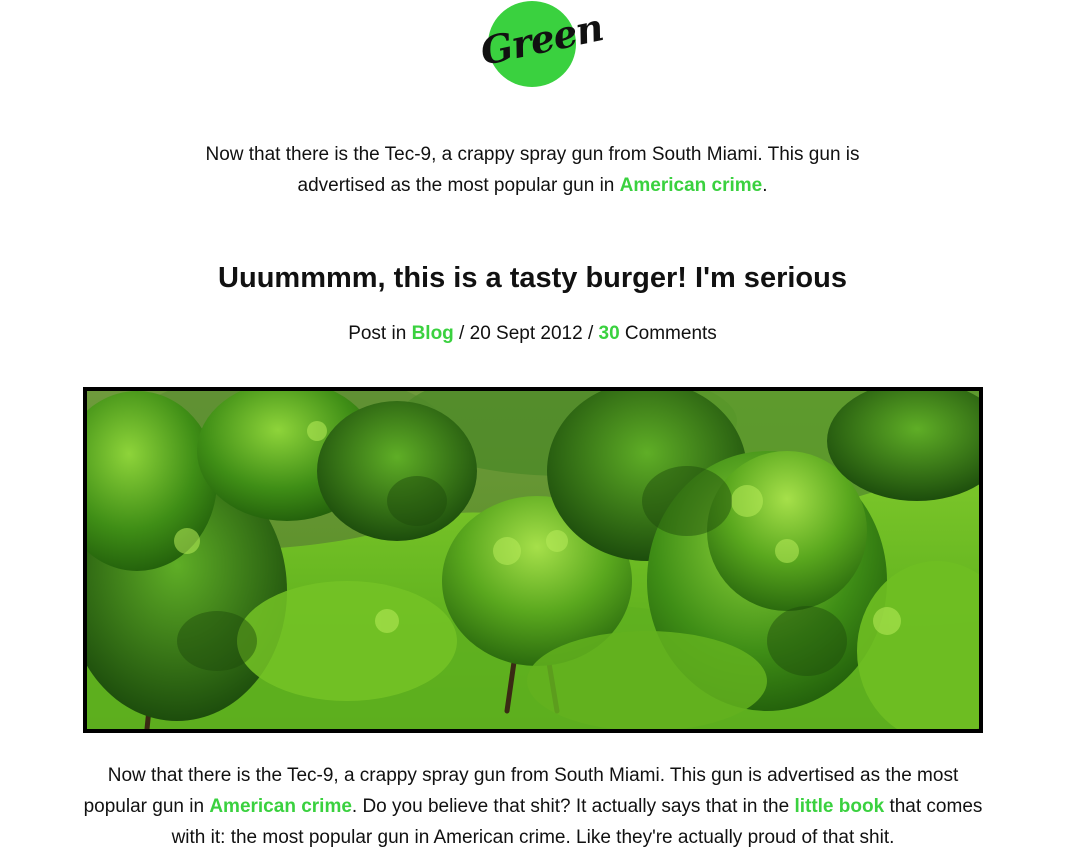  I want to click on comment-count-link: 30, so click(609, 333).